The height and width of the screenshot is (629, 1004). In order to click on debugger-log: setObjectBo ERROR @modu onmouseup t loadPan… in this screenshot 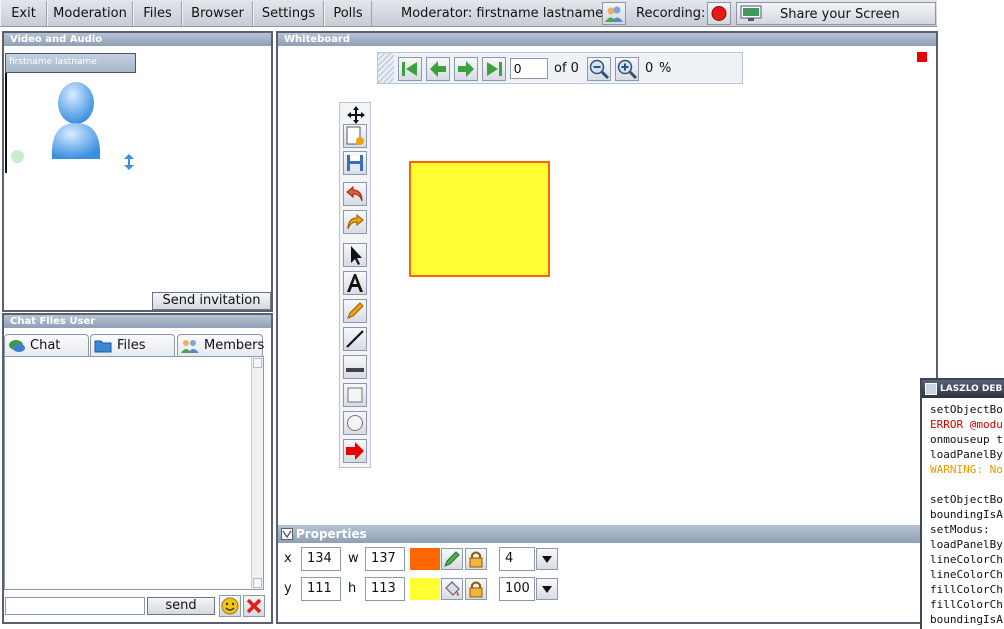, I will do `click(963, 512)`.